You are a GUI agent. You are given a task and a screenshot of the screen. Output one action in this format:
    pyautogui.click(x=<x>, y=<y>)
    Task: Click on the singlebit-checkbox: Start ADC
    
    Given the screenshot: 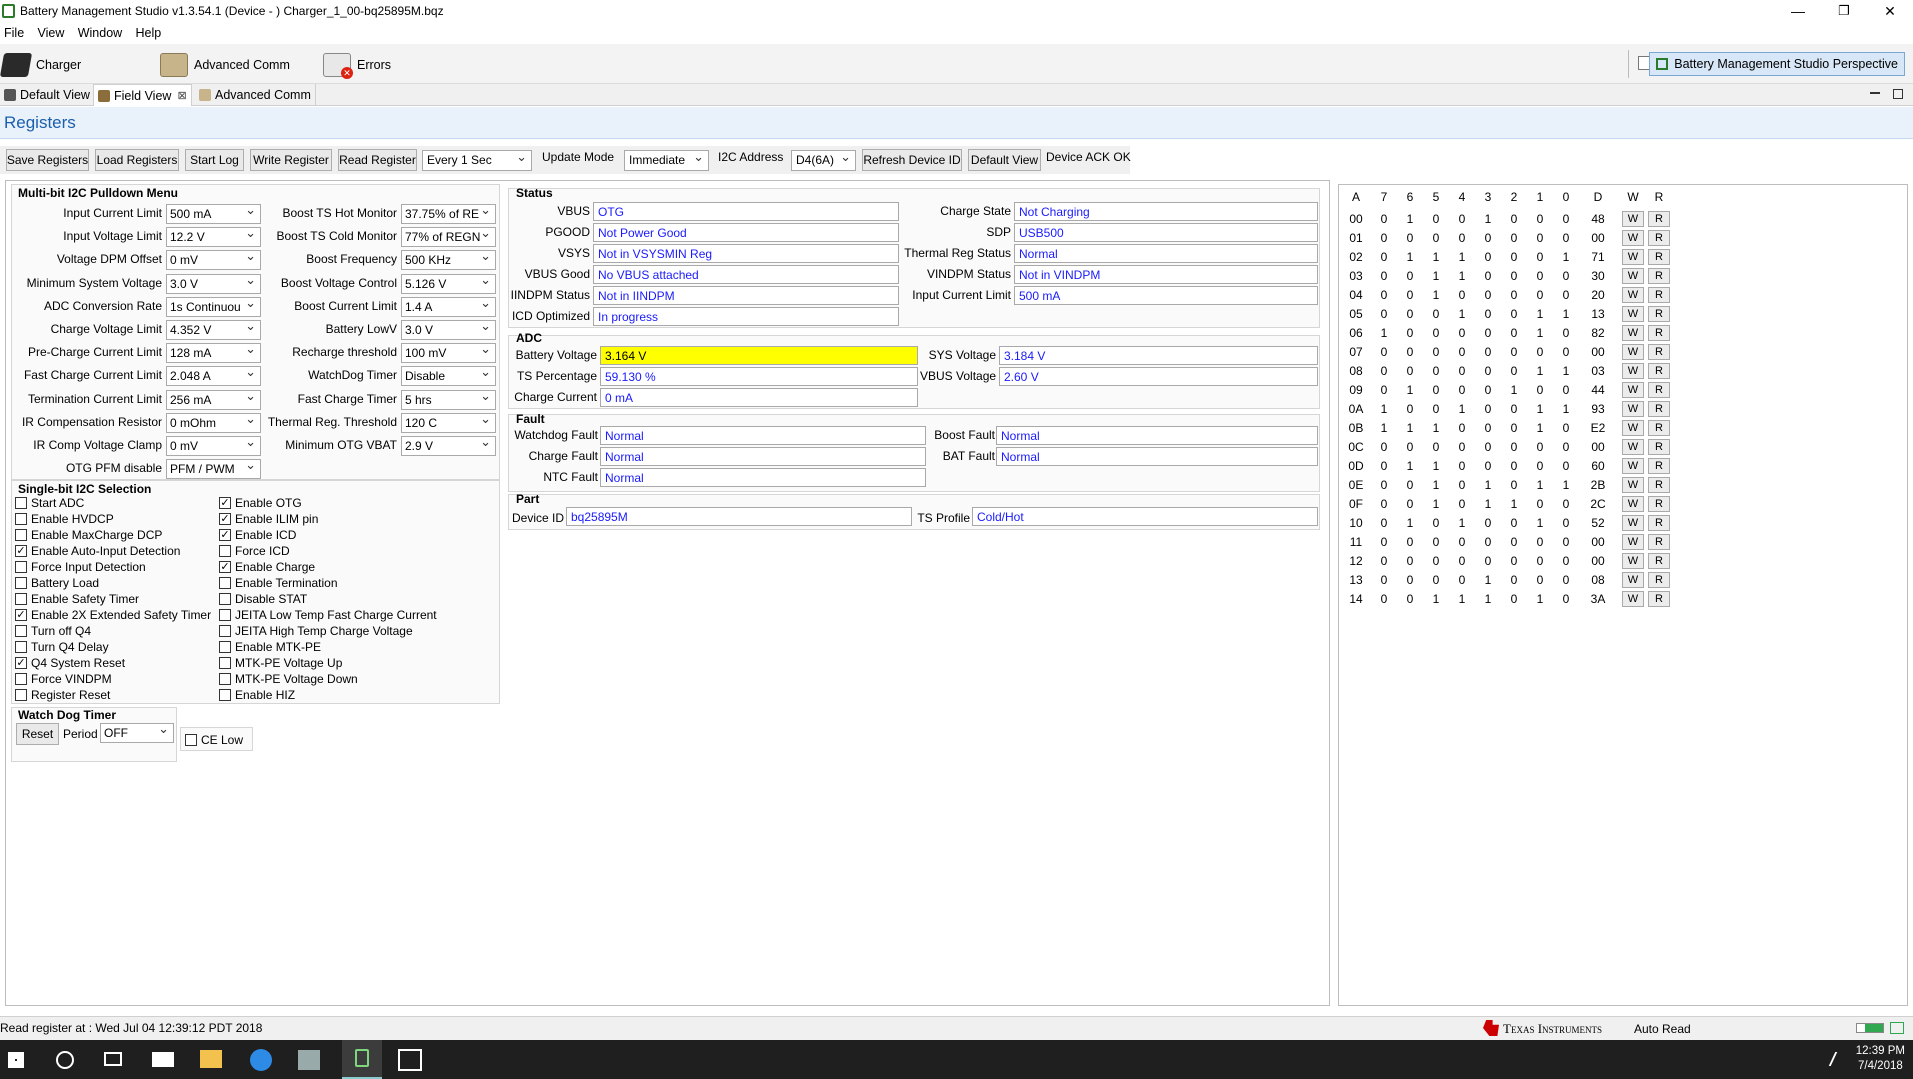 What is the action you would take?
    pyautogui.click(x=49, y=503)
    